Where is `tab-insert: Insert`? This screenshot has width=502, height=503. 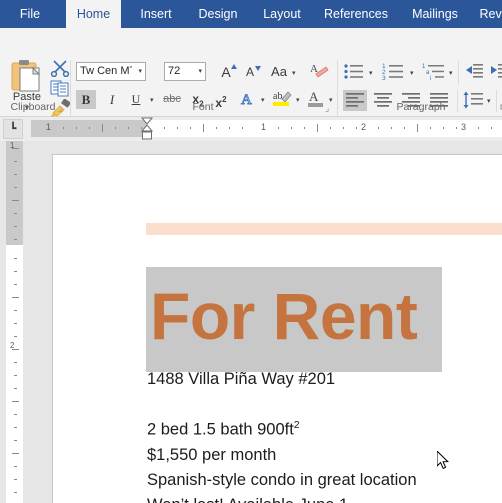
tab-insert: Insert is located at coordinates (156, 14).